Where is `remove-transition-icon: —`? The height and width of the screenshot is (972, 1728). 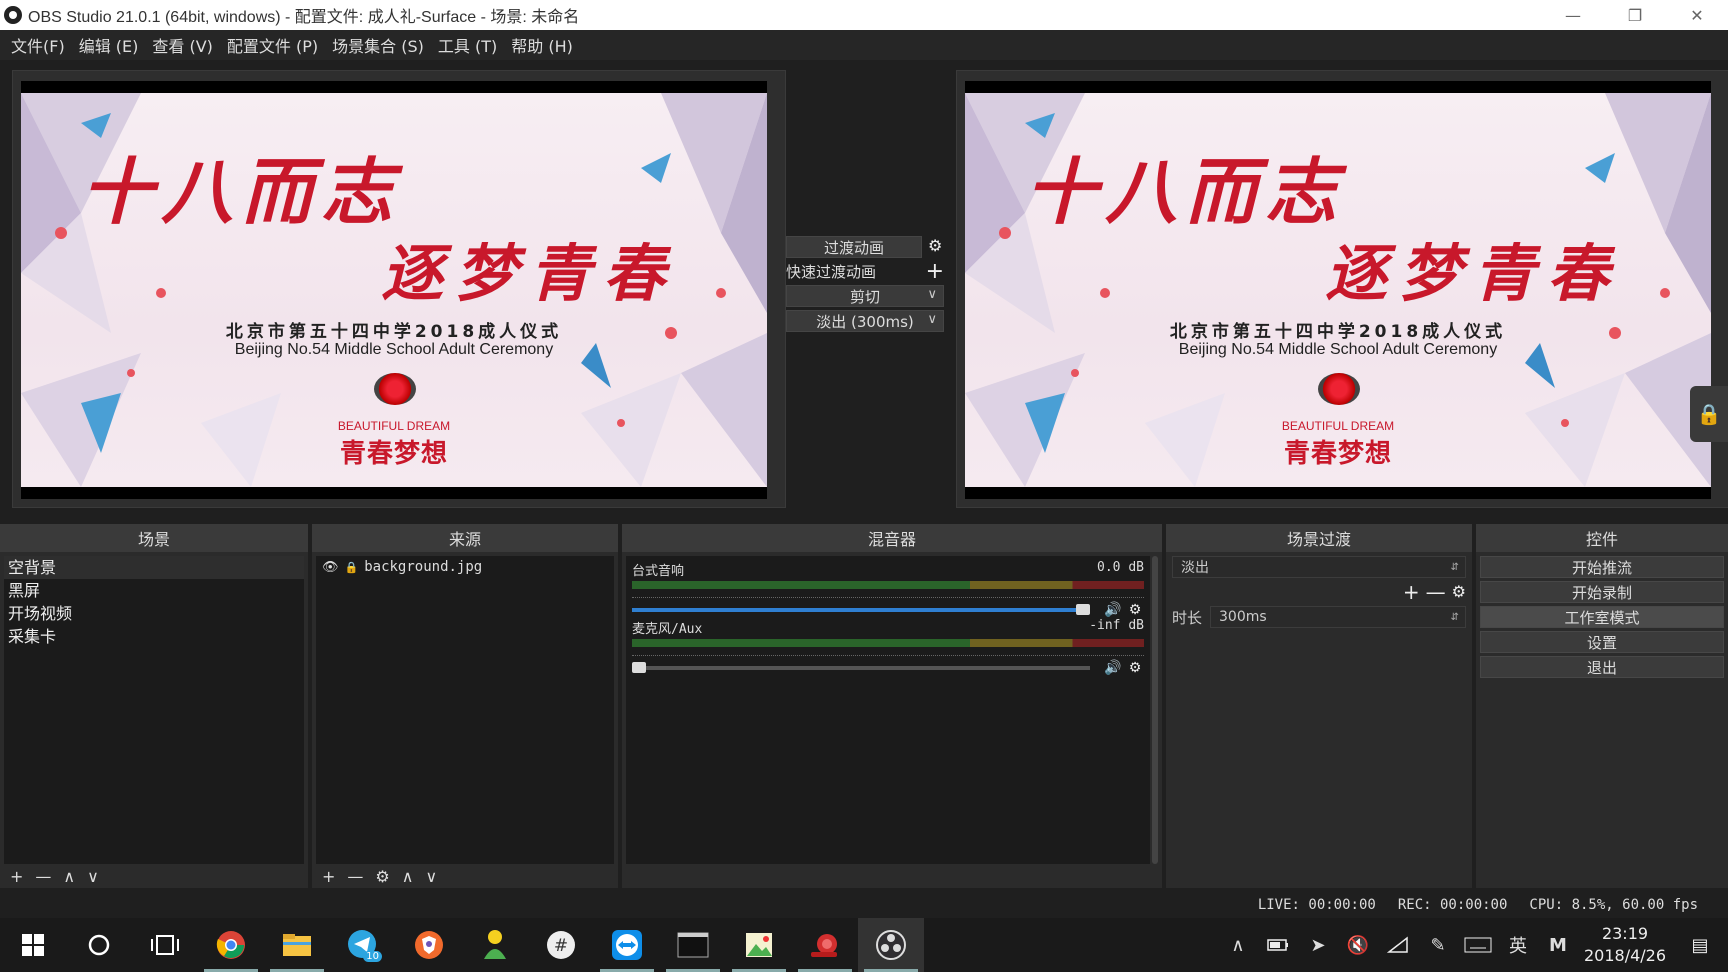
remove-transition-icon: — is located at coordinates (1436, 592).